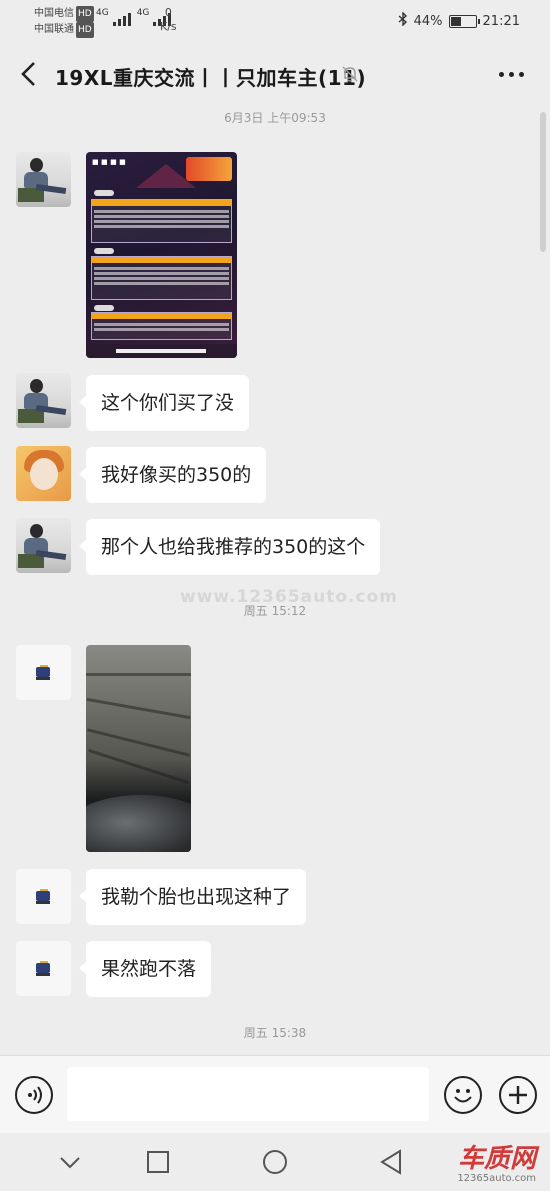 The height and width of the screenshot is (1191, 550). What do you see at coordinates (34, 1095) in the screenshot?
I see `voice-icon` at bounding box center [34, 1095].